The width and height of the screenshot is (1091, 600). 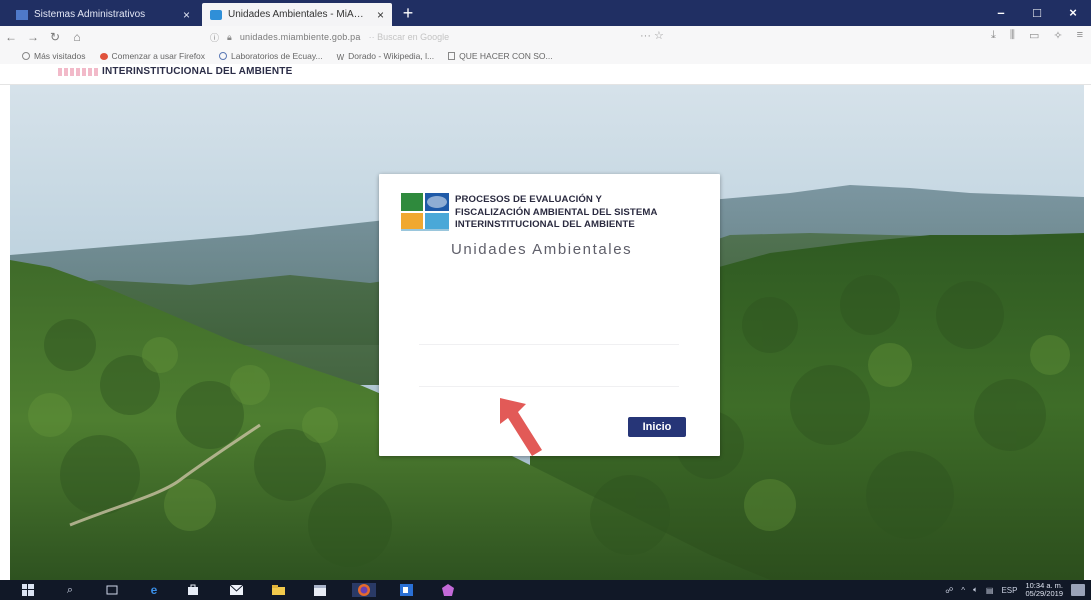 What do you see at coordinates (1057, 35) in the screenshot?
I see `extension-icon: ✧` at bounding box center [1057, 35].